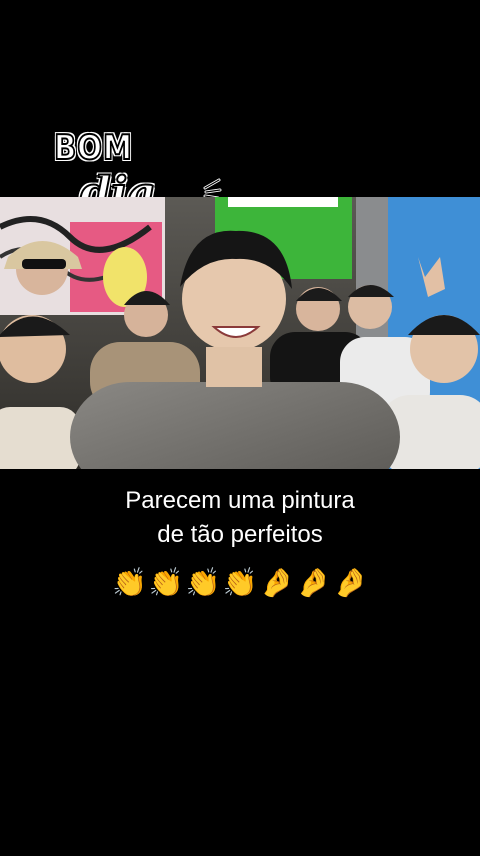 This screenshot has width=480, height=856. I want to click on sticker-line-bom: BOM, so click(93, 148).